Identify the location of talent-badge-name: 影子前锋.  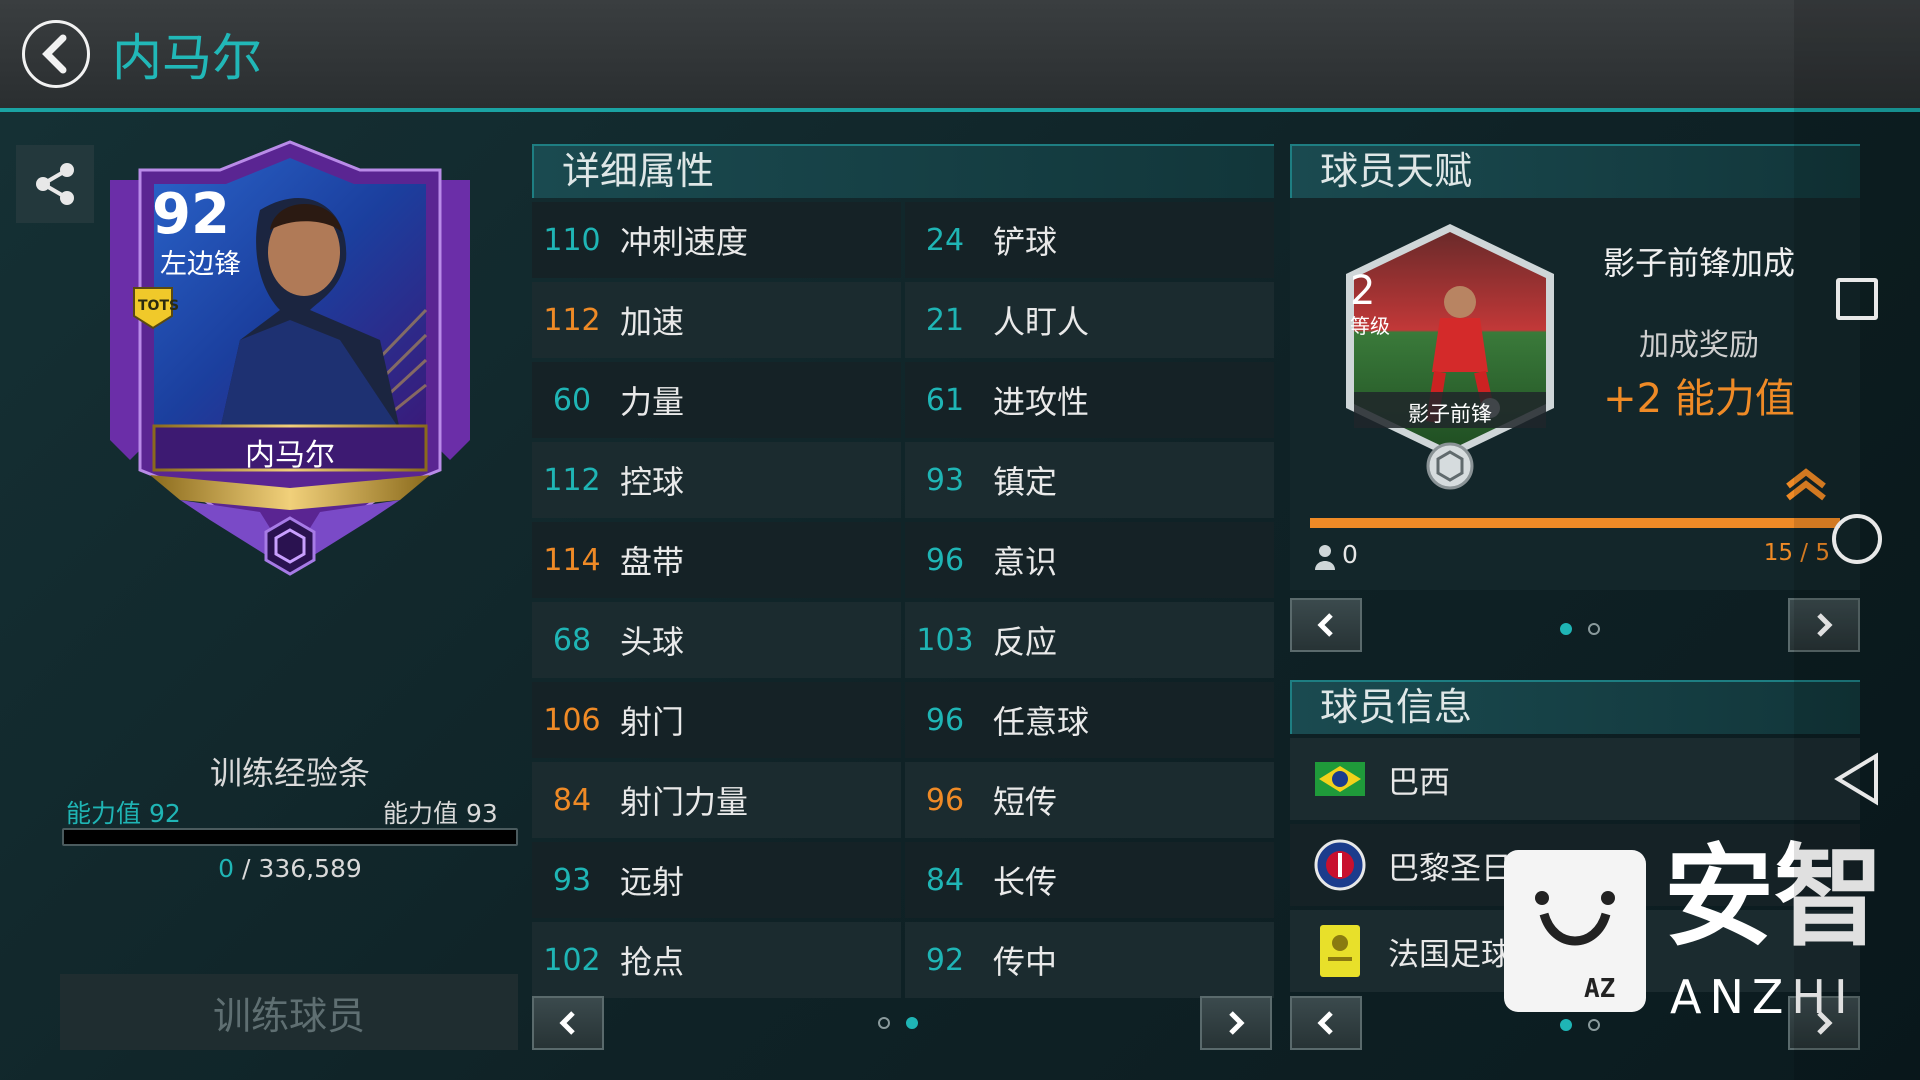
(1450, 414).